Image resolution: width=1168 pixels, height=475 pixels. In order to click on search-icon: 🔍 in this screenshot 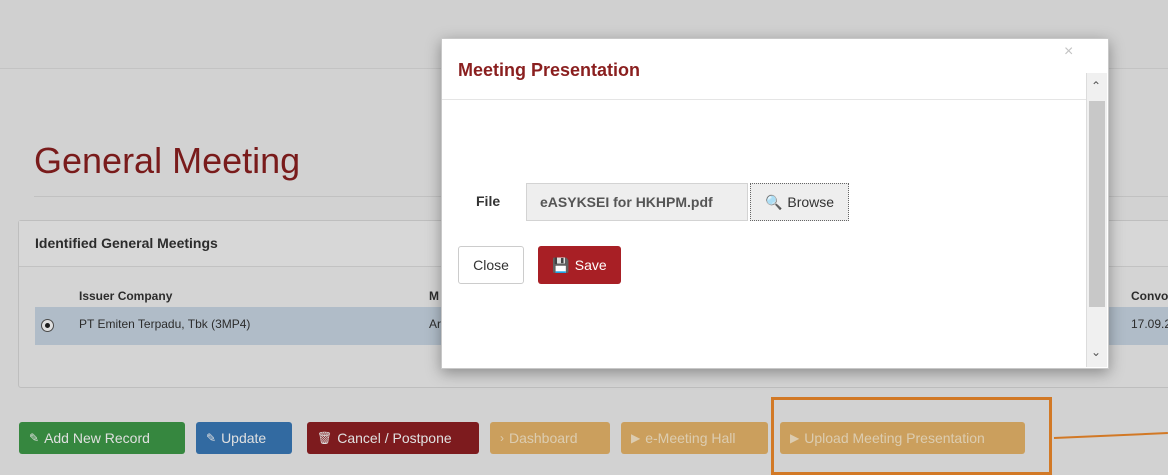, I will do `click(773, 201)`.